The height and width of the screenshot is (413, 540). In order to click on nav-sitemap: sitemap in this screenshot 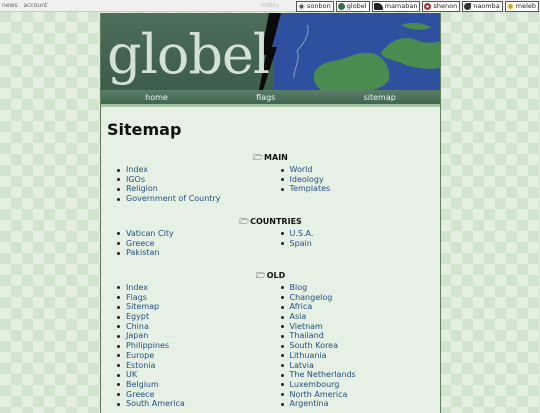, I will do `click(380, 97)`.